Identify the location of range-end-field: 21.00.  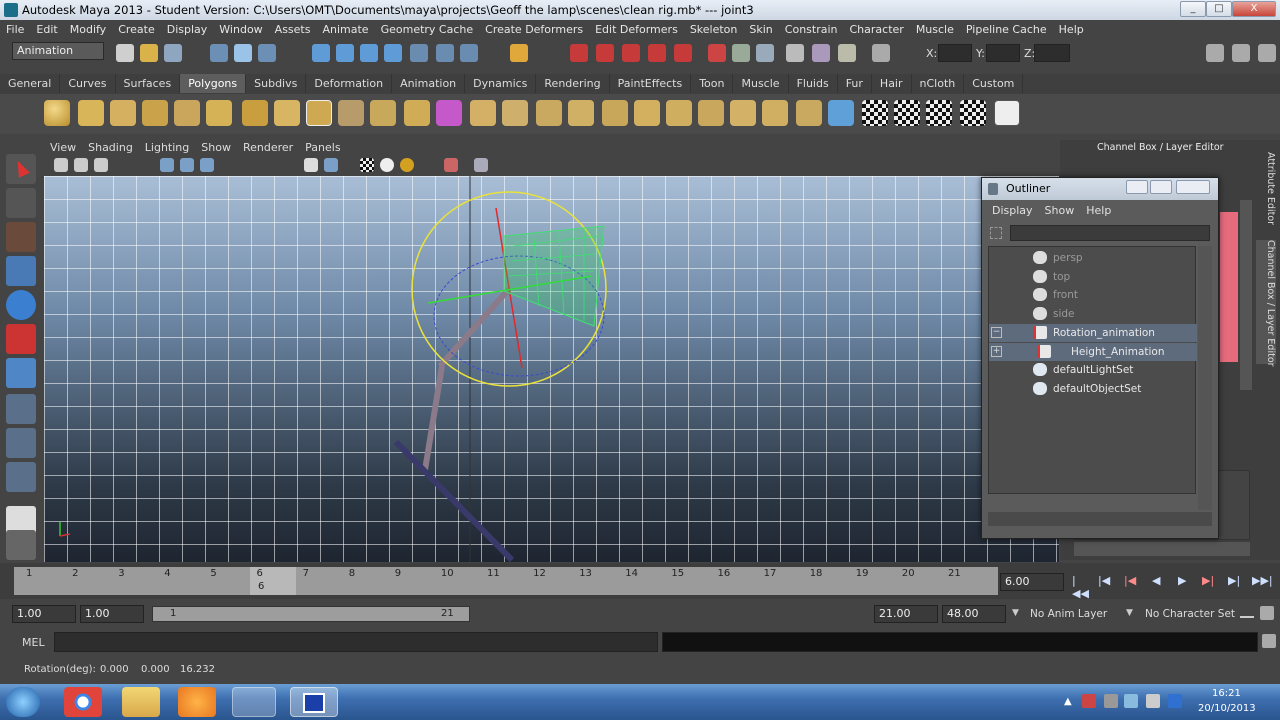
(906, 614).